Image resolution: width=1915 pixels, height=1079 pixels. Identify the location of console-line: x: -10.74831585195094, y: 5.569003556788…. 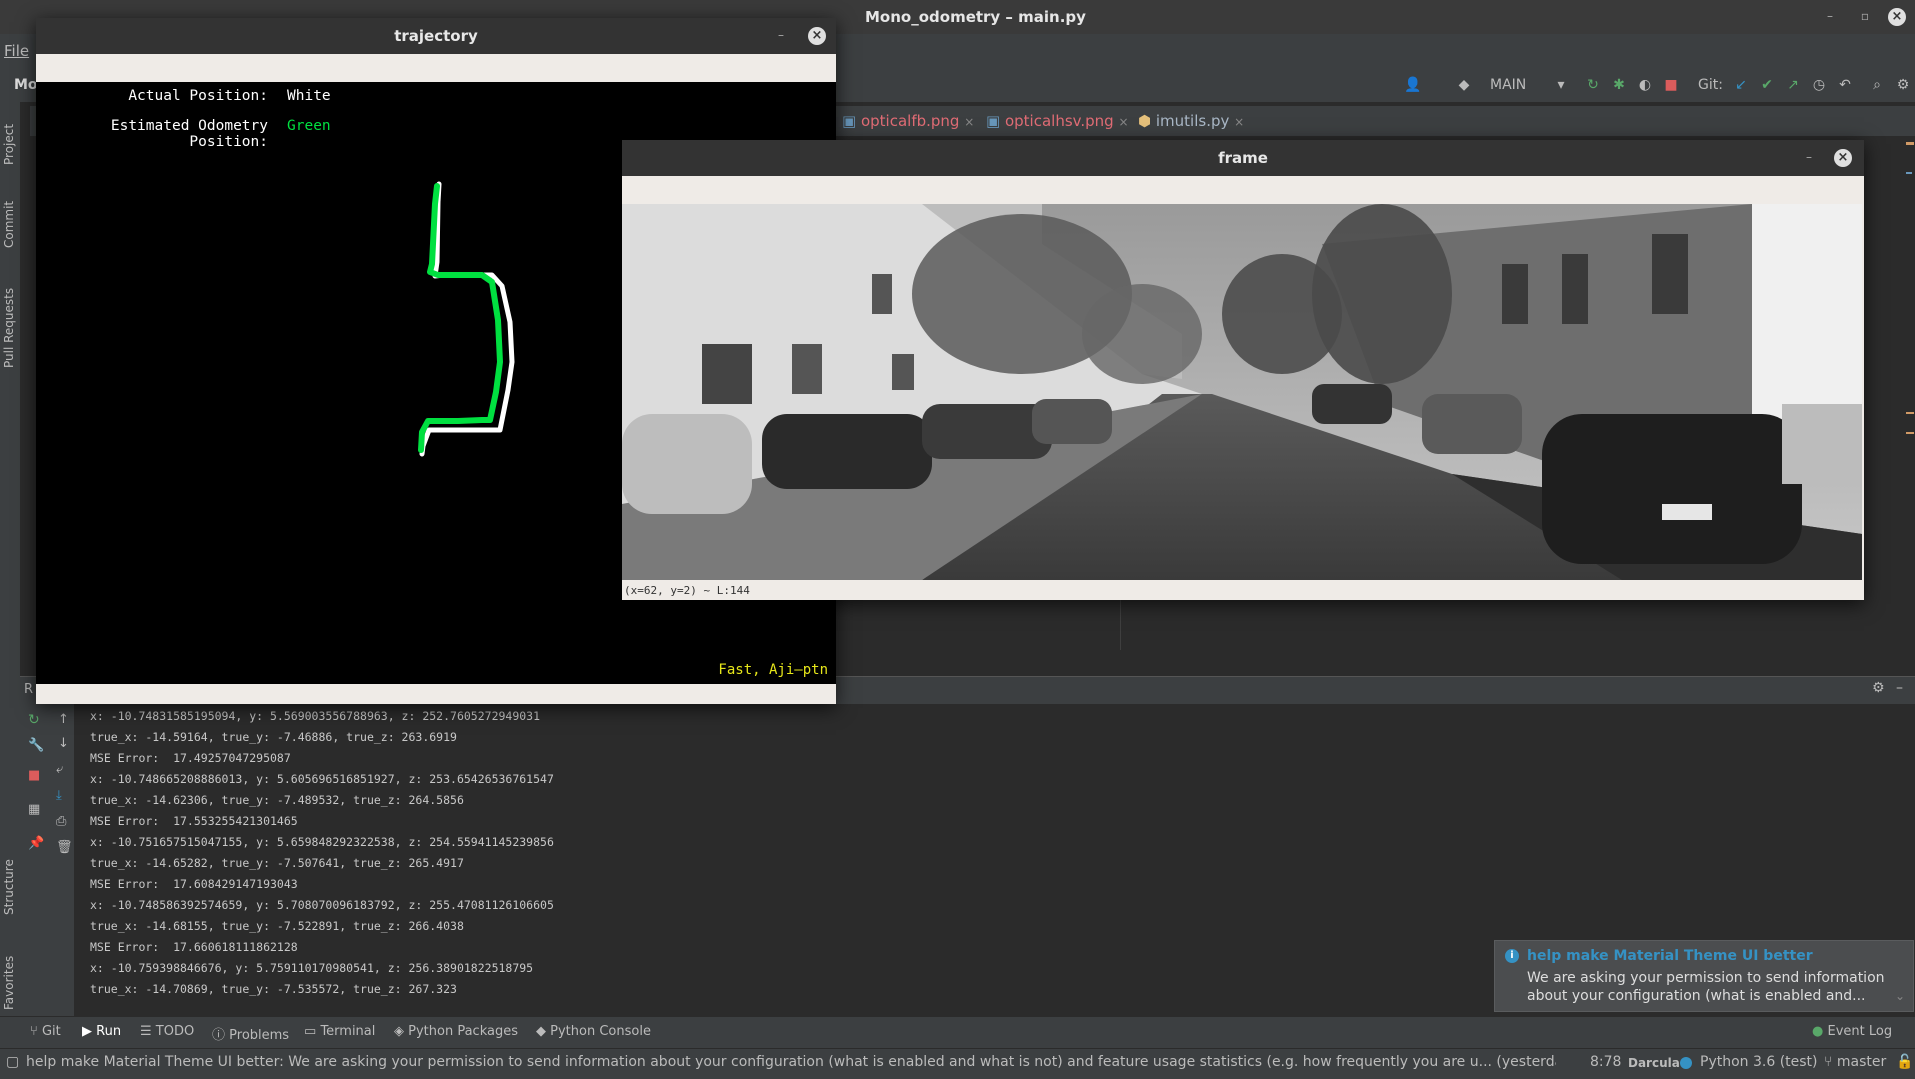
(315, 716).